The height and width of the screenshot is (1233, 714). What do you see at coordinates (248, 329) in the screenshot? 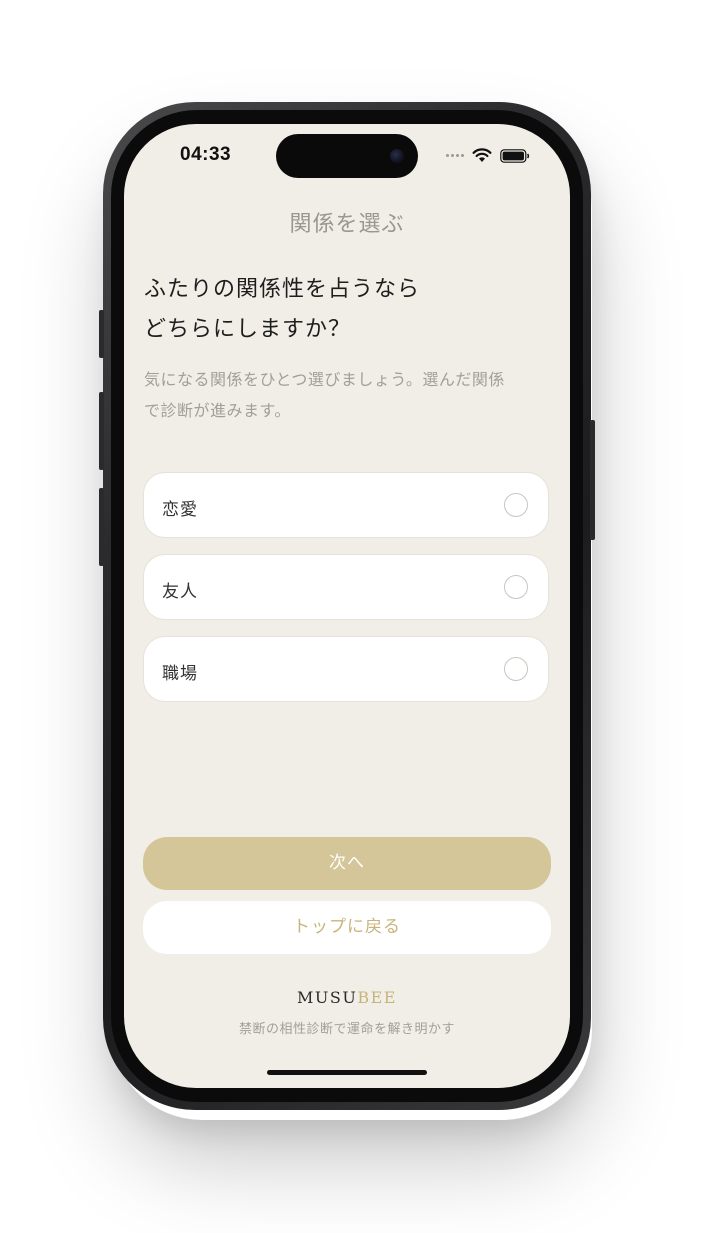
I see `question-line-2: どちらにしますか？` at bounding box center [248, 329].